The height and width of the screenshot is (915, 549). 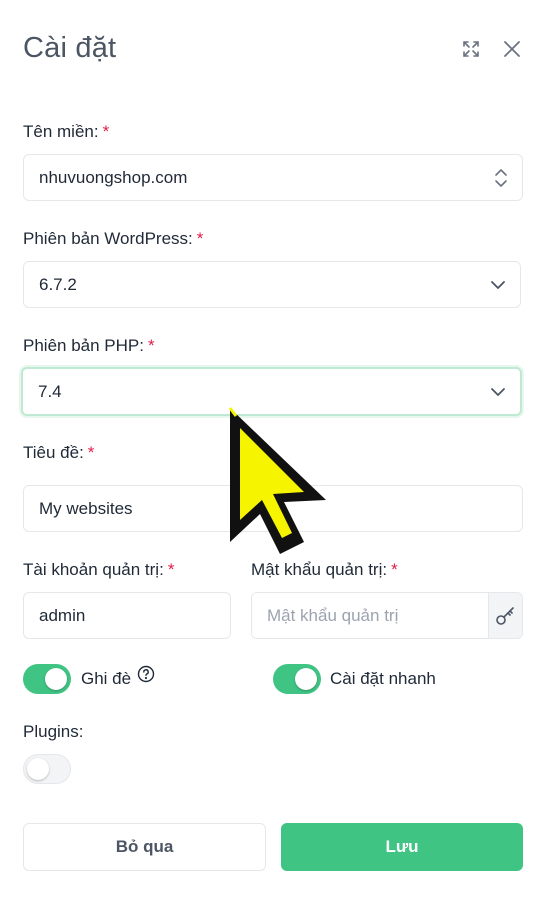 I want to click on key-icon, so click(x=506, y=616).